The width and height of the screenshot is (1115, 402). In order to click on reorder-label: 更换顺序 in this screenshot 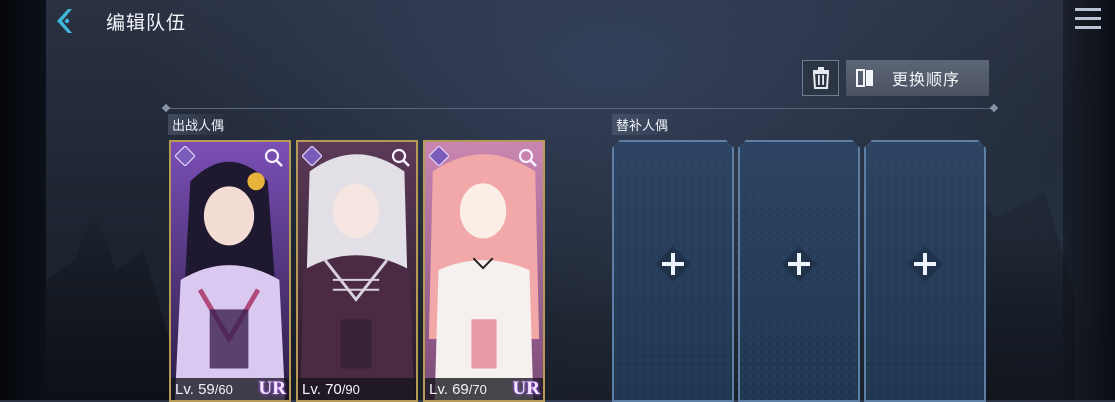, I will do `click(926, 79)`.